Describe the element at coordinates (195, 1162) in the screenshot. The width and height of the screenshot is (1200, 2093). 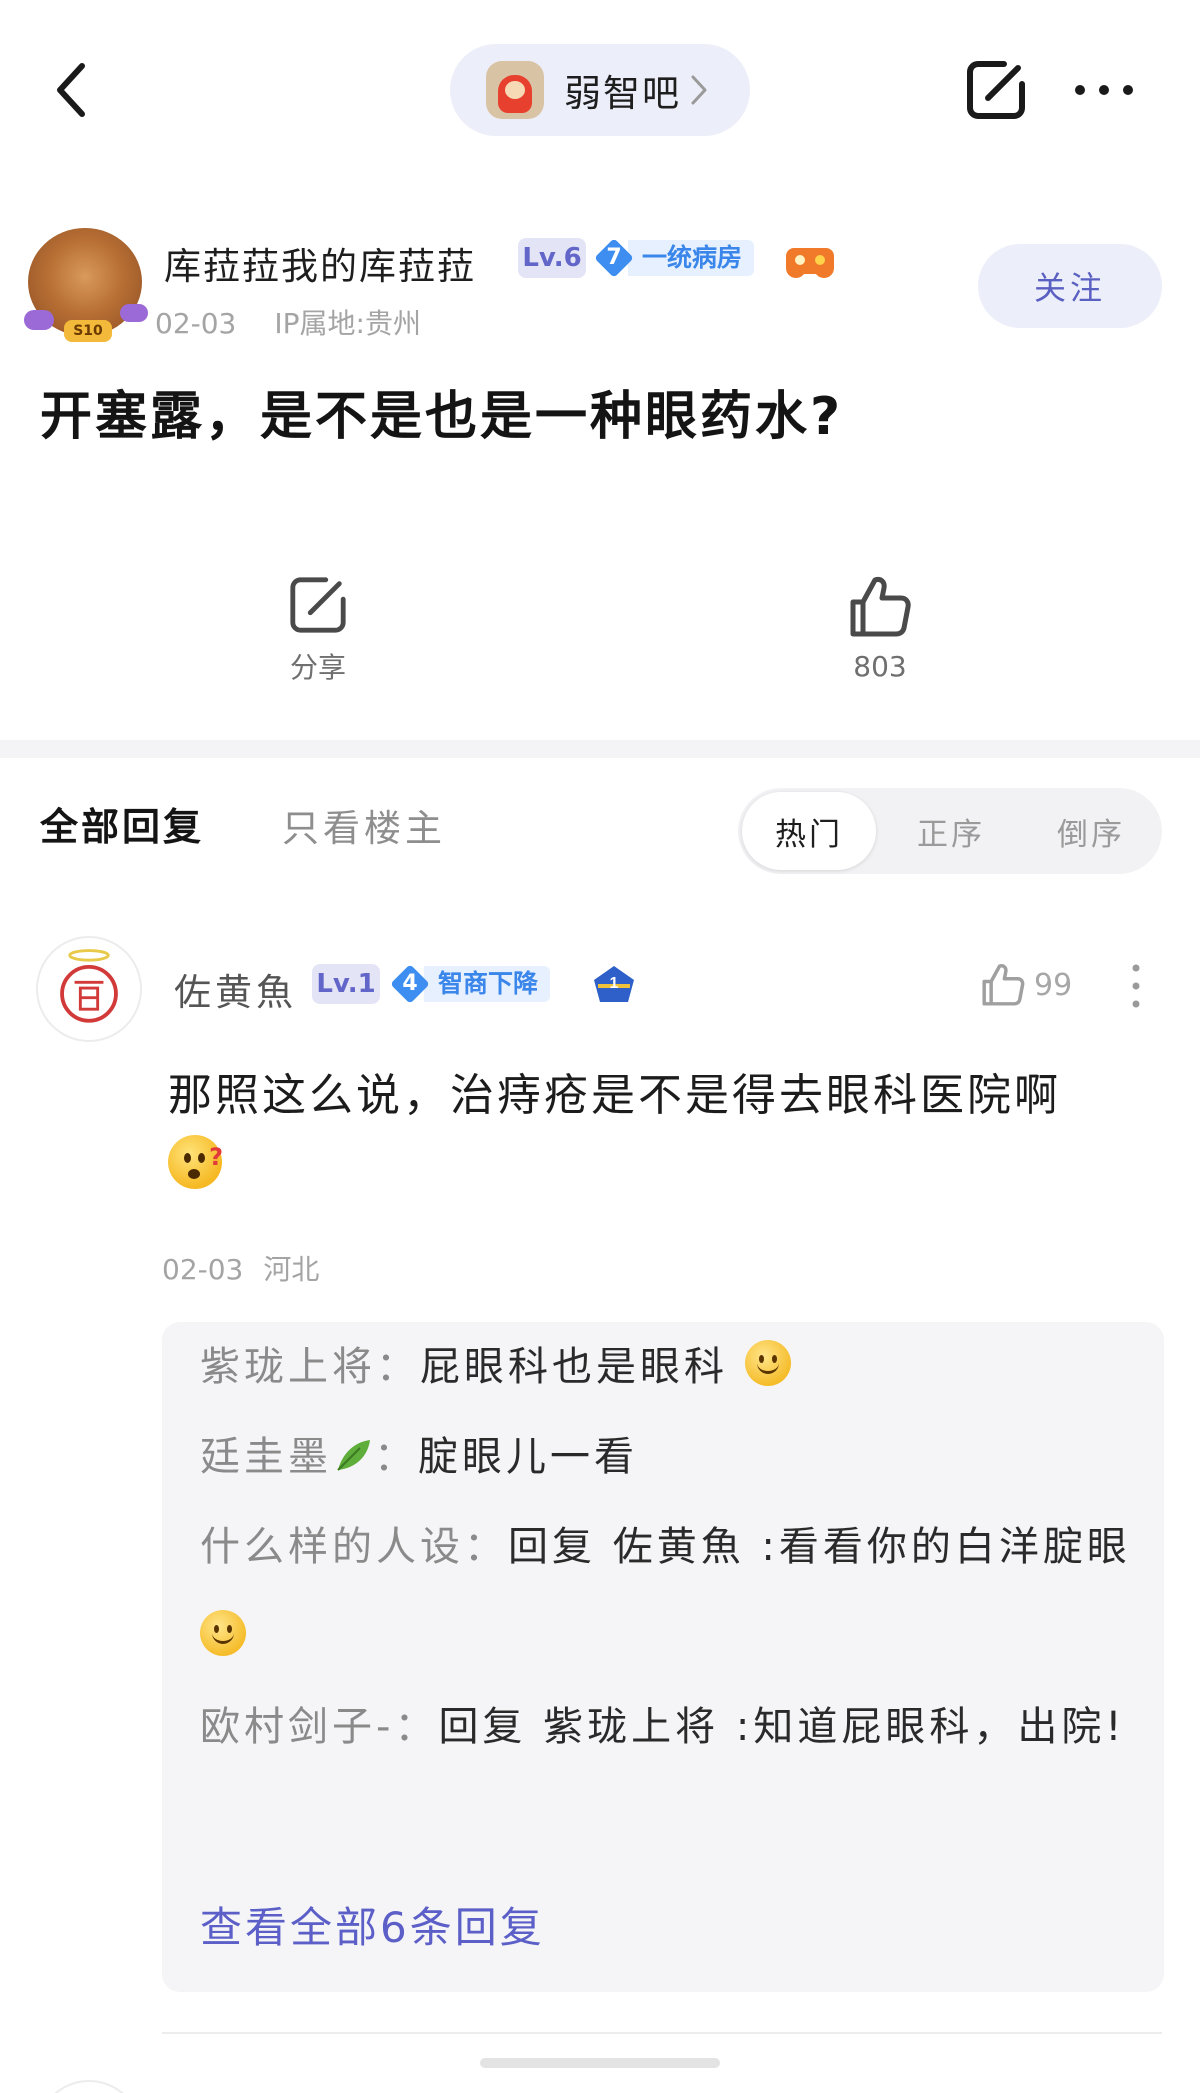
I see `thinking-emoji-icon: ?` at that location.